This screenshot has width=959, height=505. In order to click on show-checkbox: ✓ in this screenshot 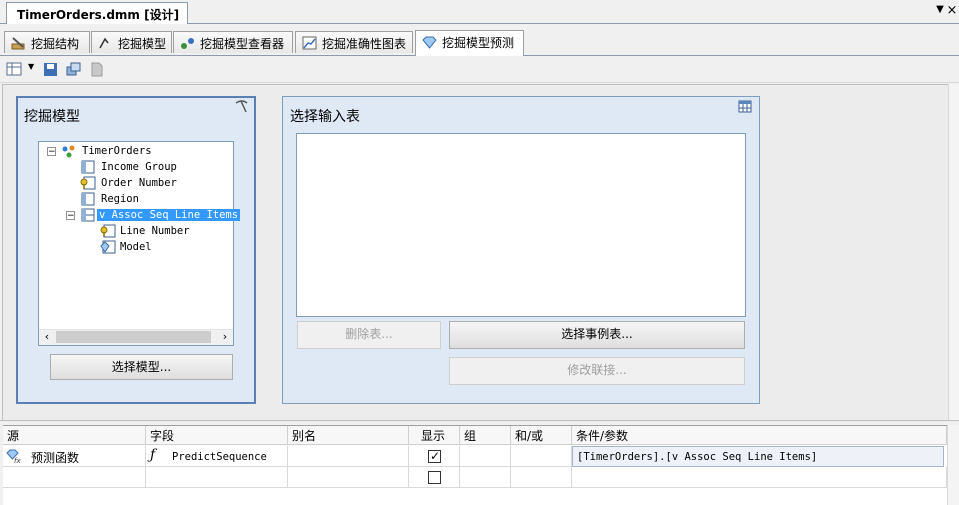, I will do `click(434, 456)`.